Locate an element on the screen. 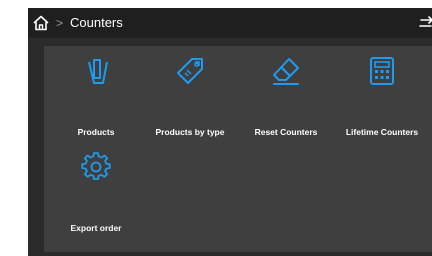 This screenshot has height=256, width=432. page-title: Counters is located at coordinates (96, 22).